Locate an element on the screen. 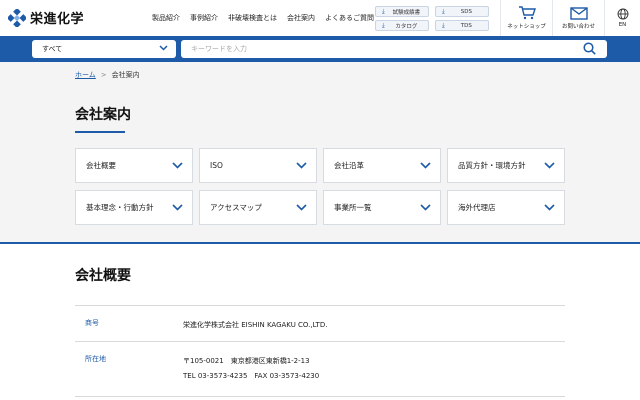 The width and height of the screenshot is (640, 400). category-select-value: すべて is located at coordinates (52, 49).